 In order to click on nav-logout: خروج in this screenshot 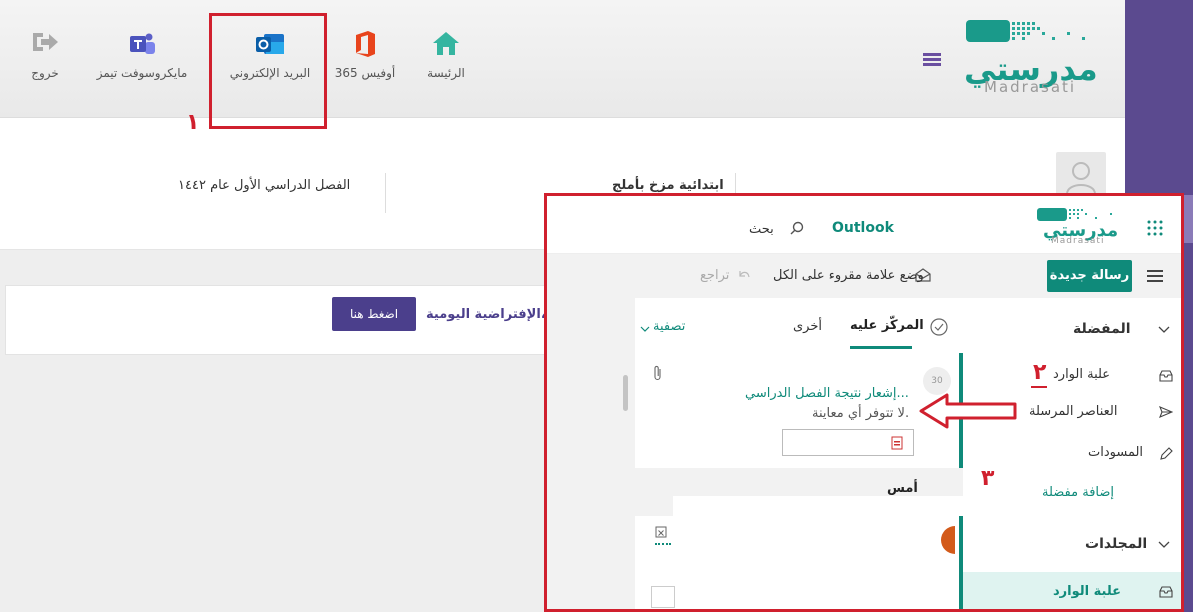, I will do `click(45, 55)`.